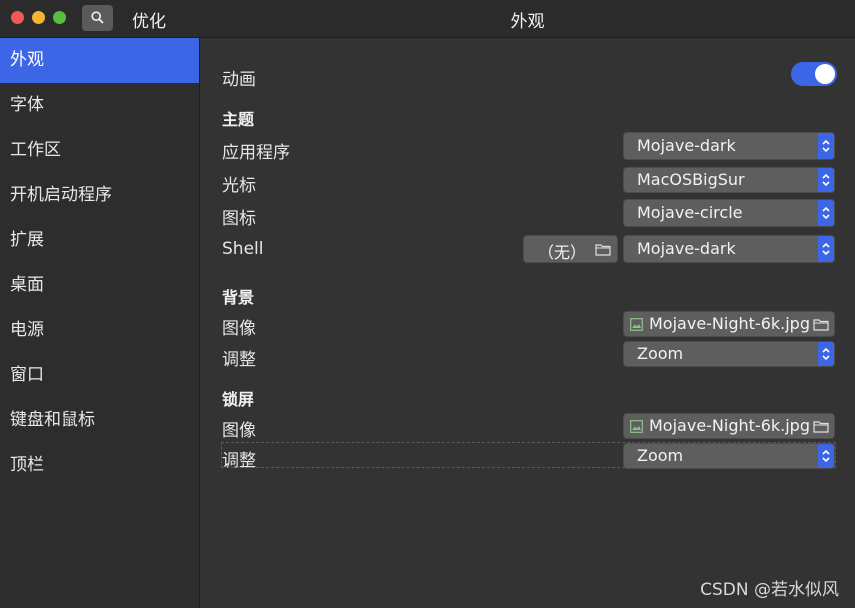 The width and height of the screenshot is (855, 608). I want to click on animation-label: 动画, so click(239, 80).